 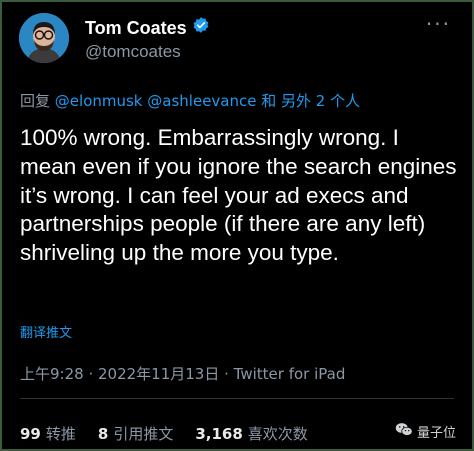 What do you see at coordinates (219, 434) in the screenshot?
I see `likes-count: 3,168` at bounding box center [219, 434].